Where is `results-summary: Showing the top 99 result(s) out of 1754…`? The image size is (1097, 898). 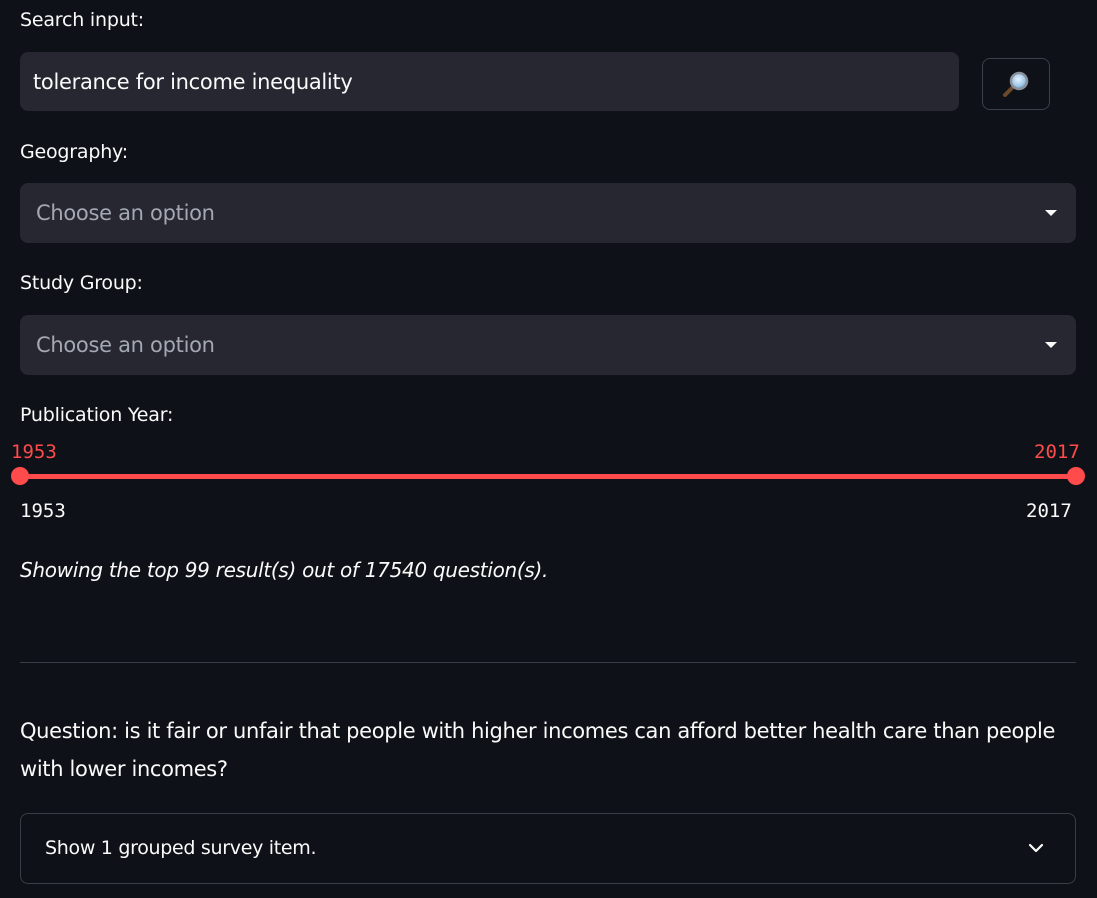 results-summary: Showing the top 99 result(s) out of 1754… is located at coordinates (284, 570).